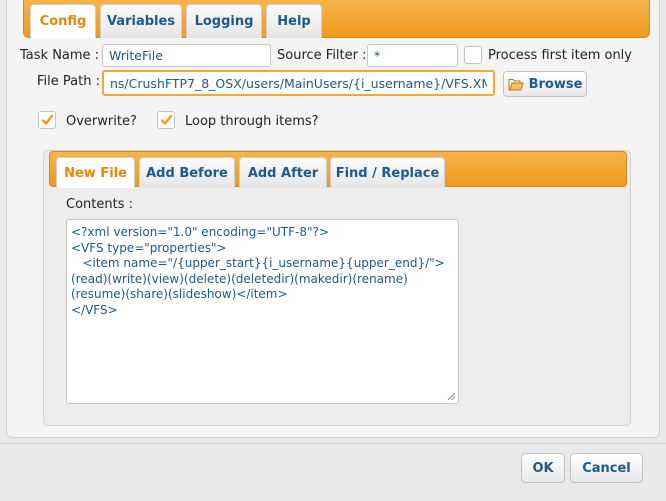  What do you see at coordinates (252, 121) in the screenshot?
I see `loop-label: Loop through items?` at bounding box center [252, 121].